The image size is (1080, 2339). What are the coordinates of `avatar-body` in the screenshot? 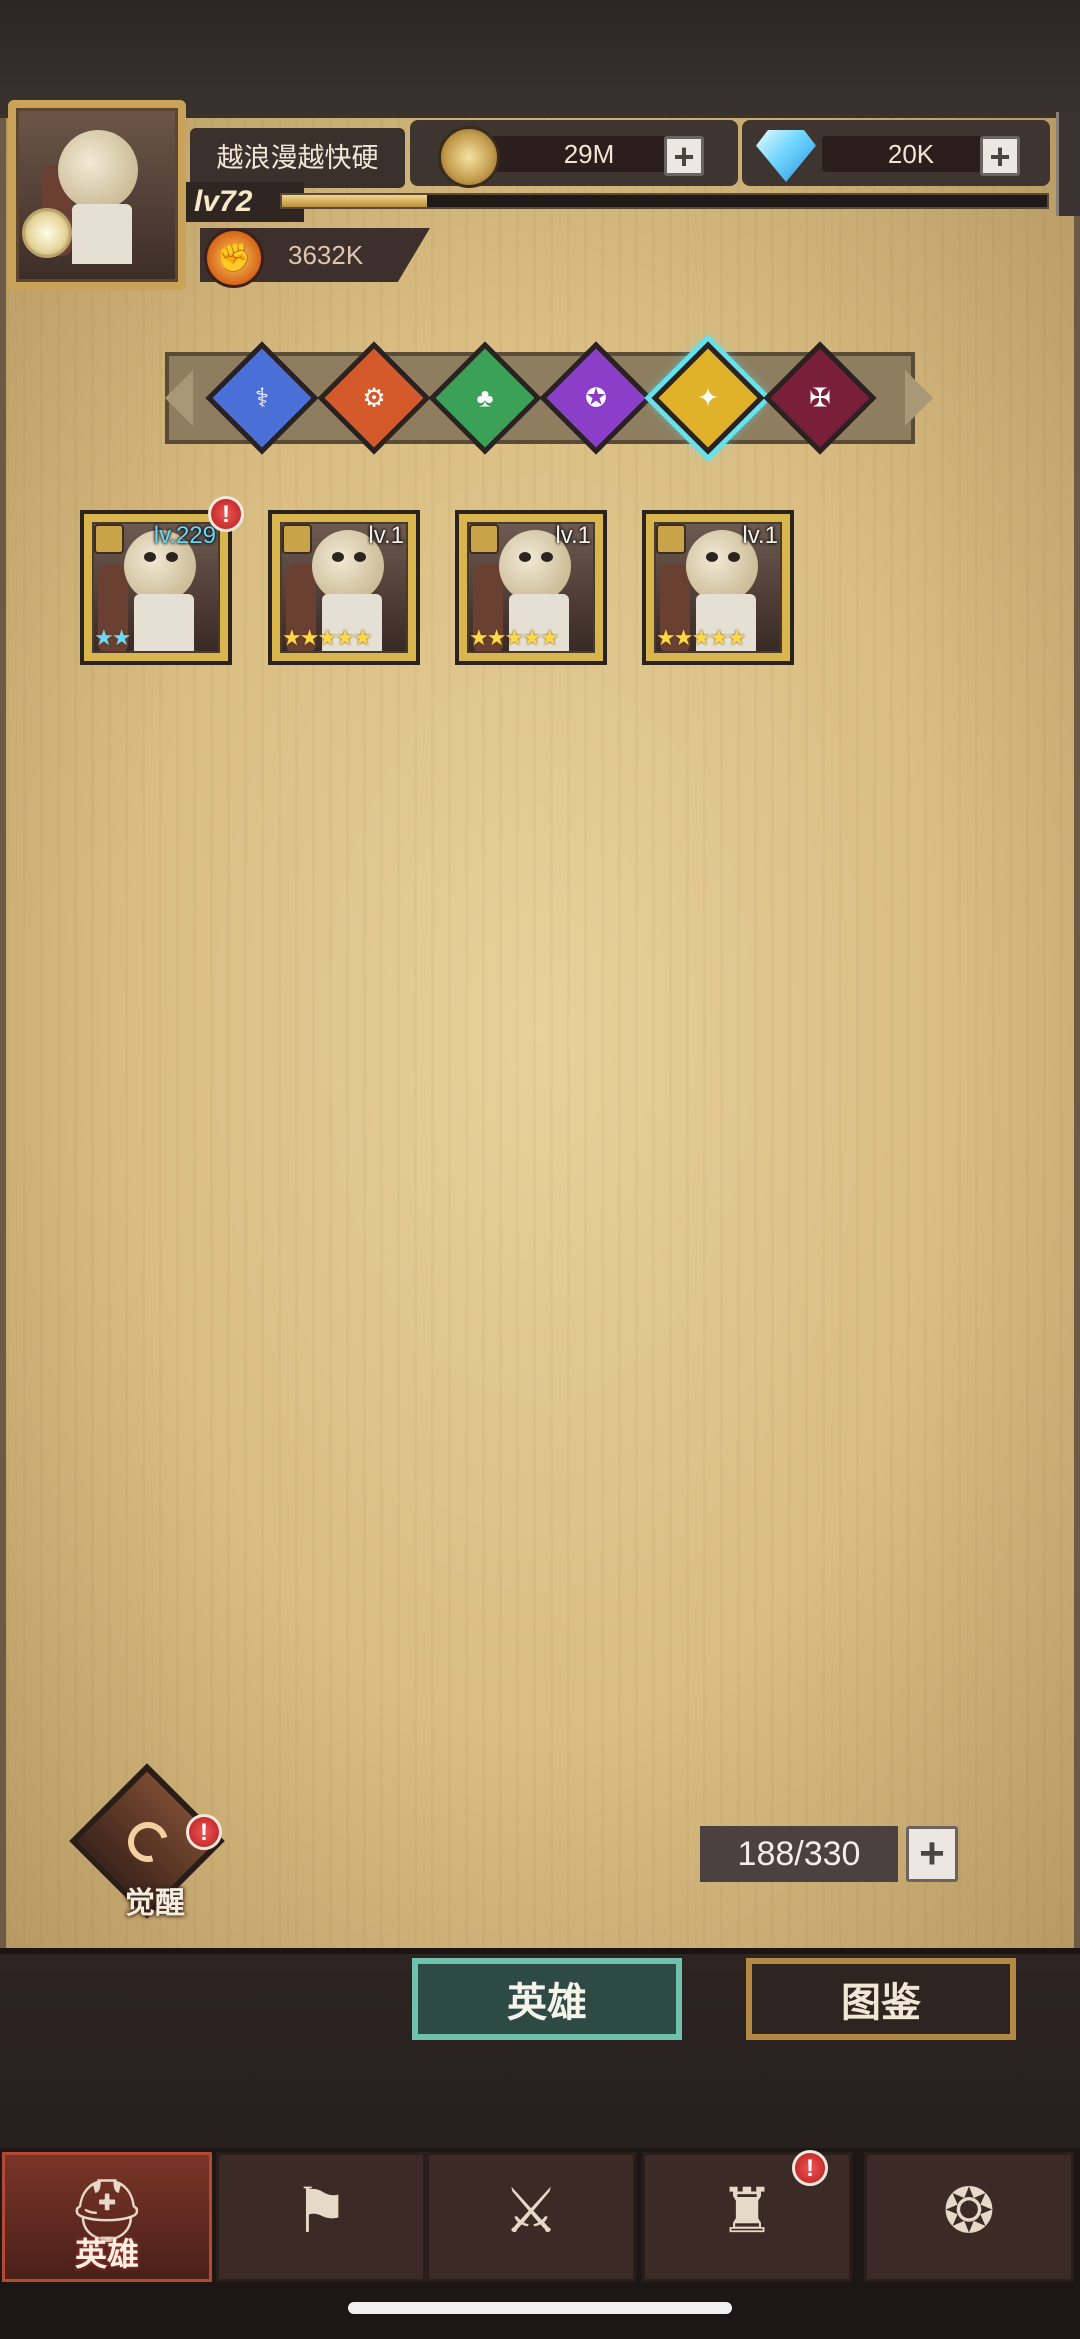 It's located at (102, 234).